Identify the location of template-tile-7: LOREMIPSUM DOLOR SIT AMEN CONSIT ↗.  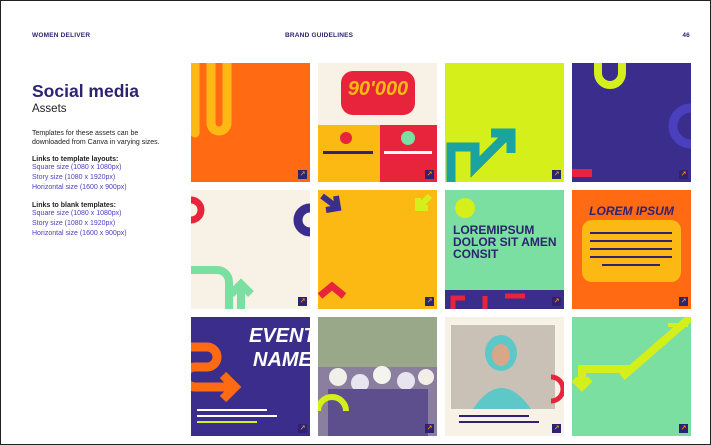
(504, 249).